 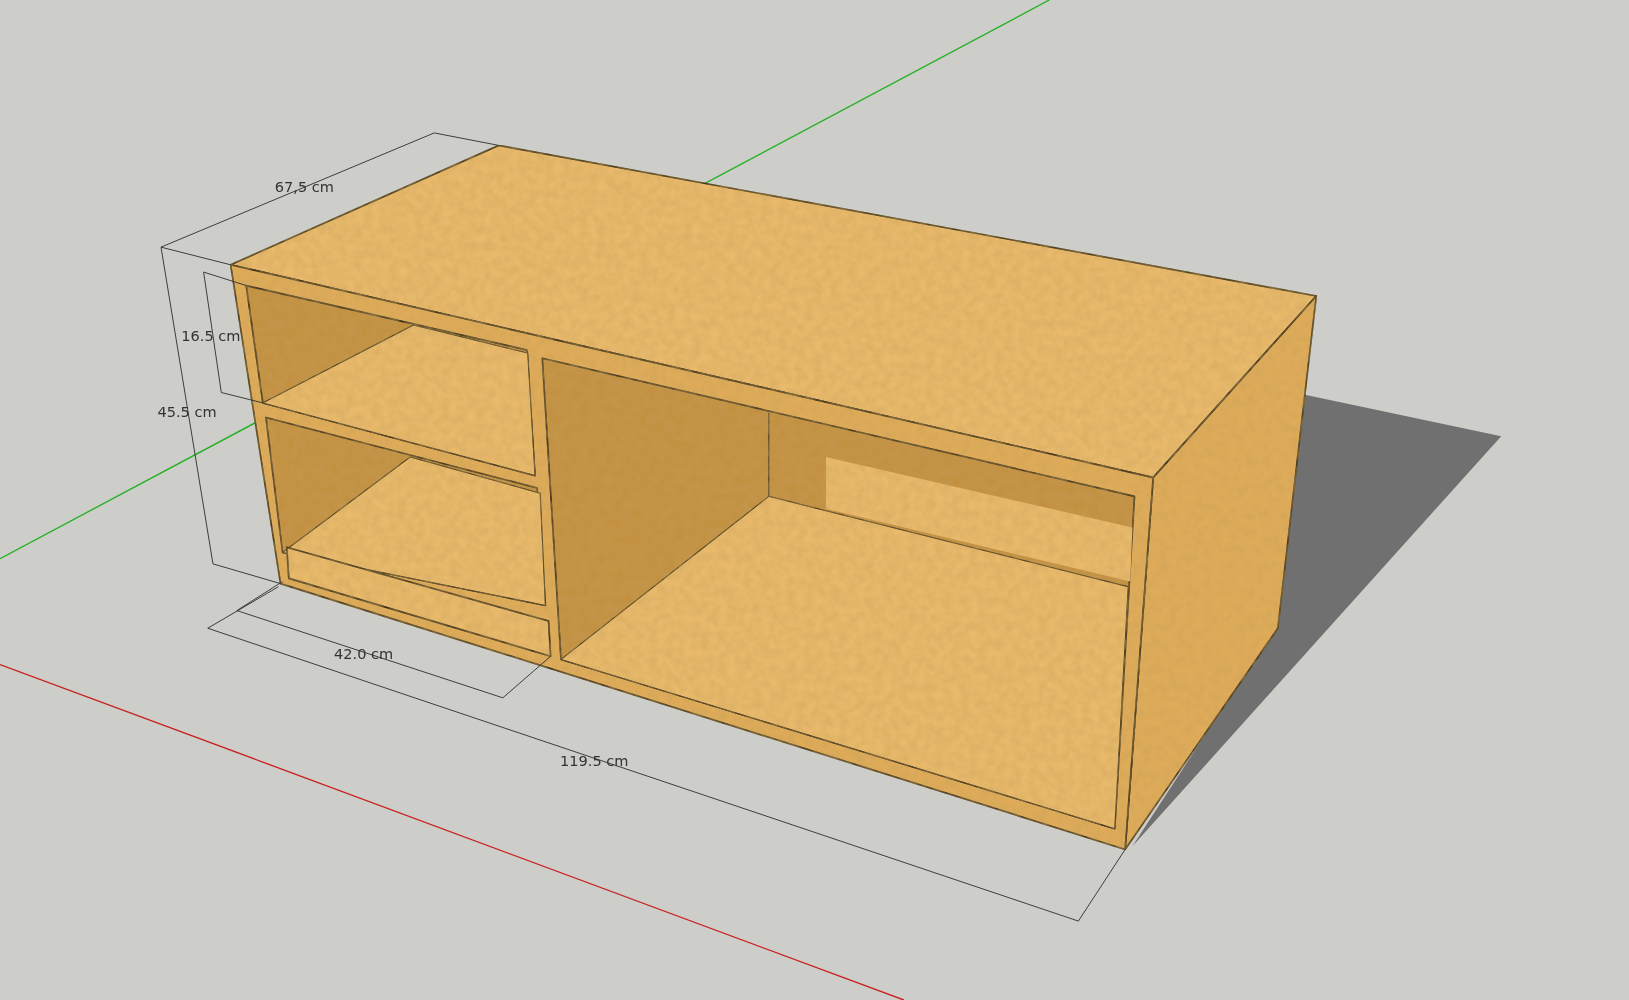 I want to click on dimension-label: 45.5 cm, so click(x=187, y=412).